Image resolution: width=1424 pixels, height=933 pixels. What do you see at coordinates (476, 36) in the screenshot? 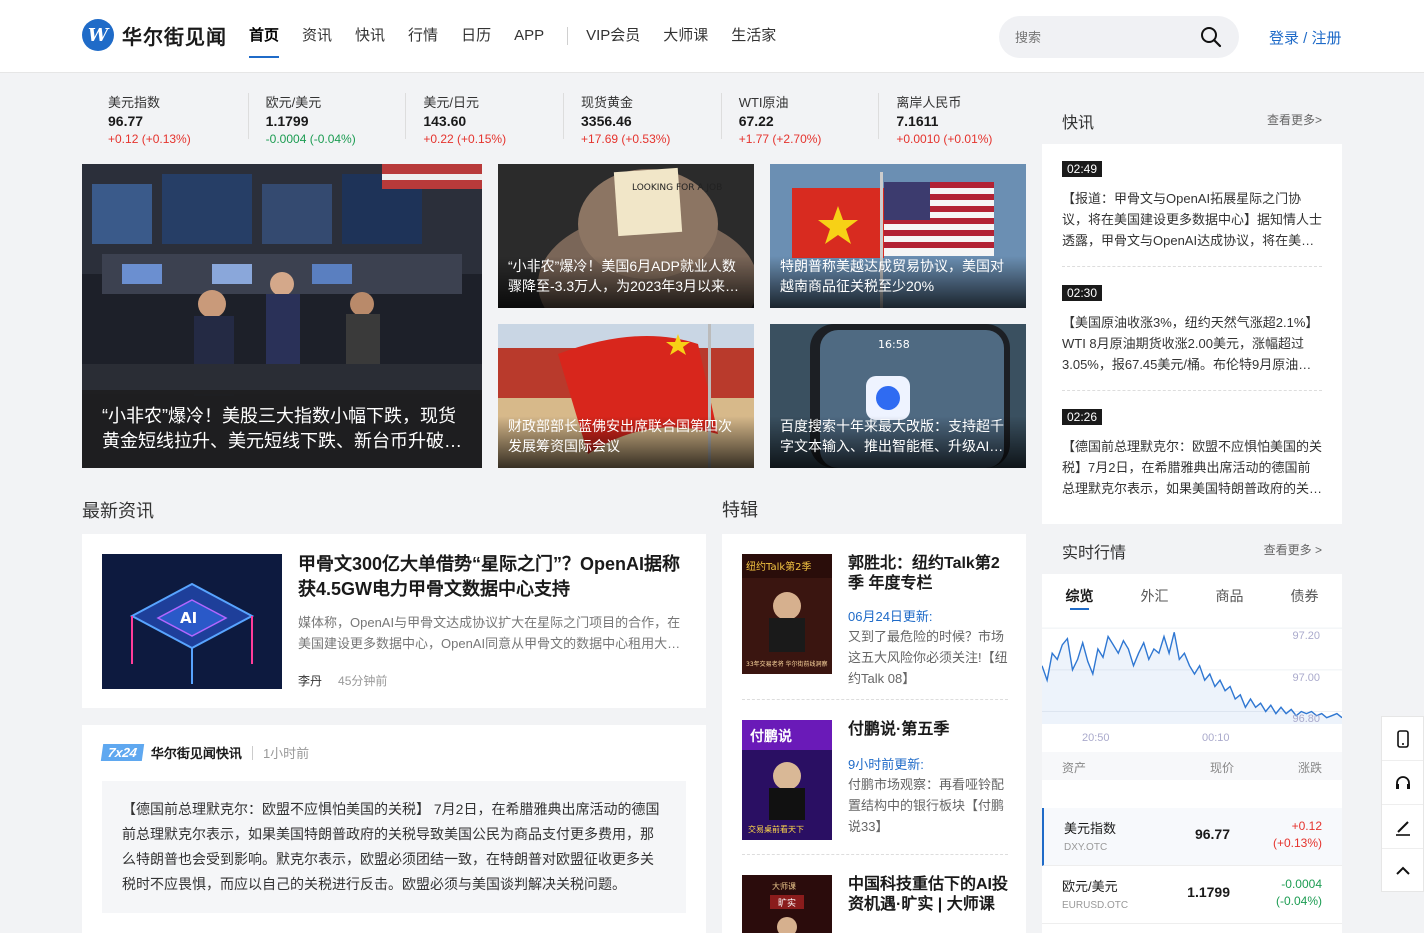
I see `nav-calendar: 日历` at bounding box center [476, 36].